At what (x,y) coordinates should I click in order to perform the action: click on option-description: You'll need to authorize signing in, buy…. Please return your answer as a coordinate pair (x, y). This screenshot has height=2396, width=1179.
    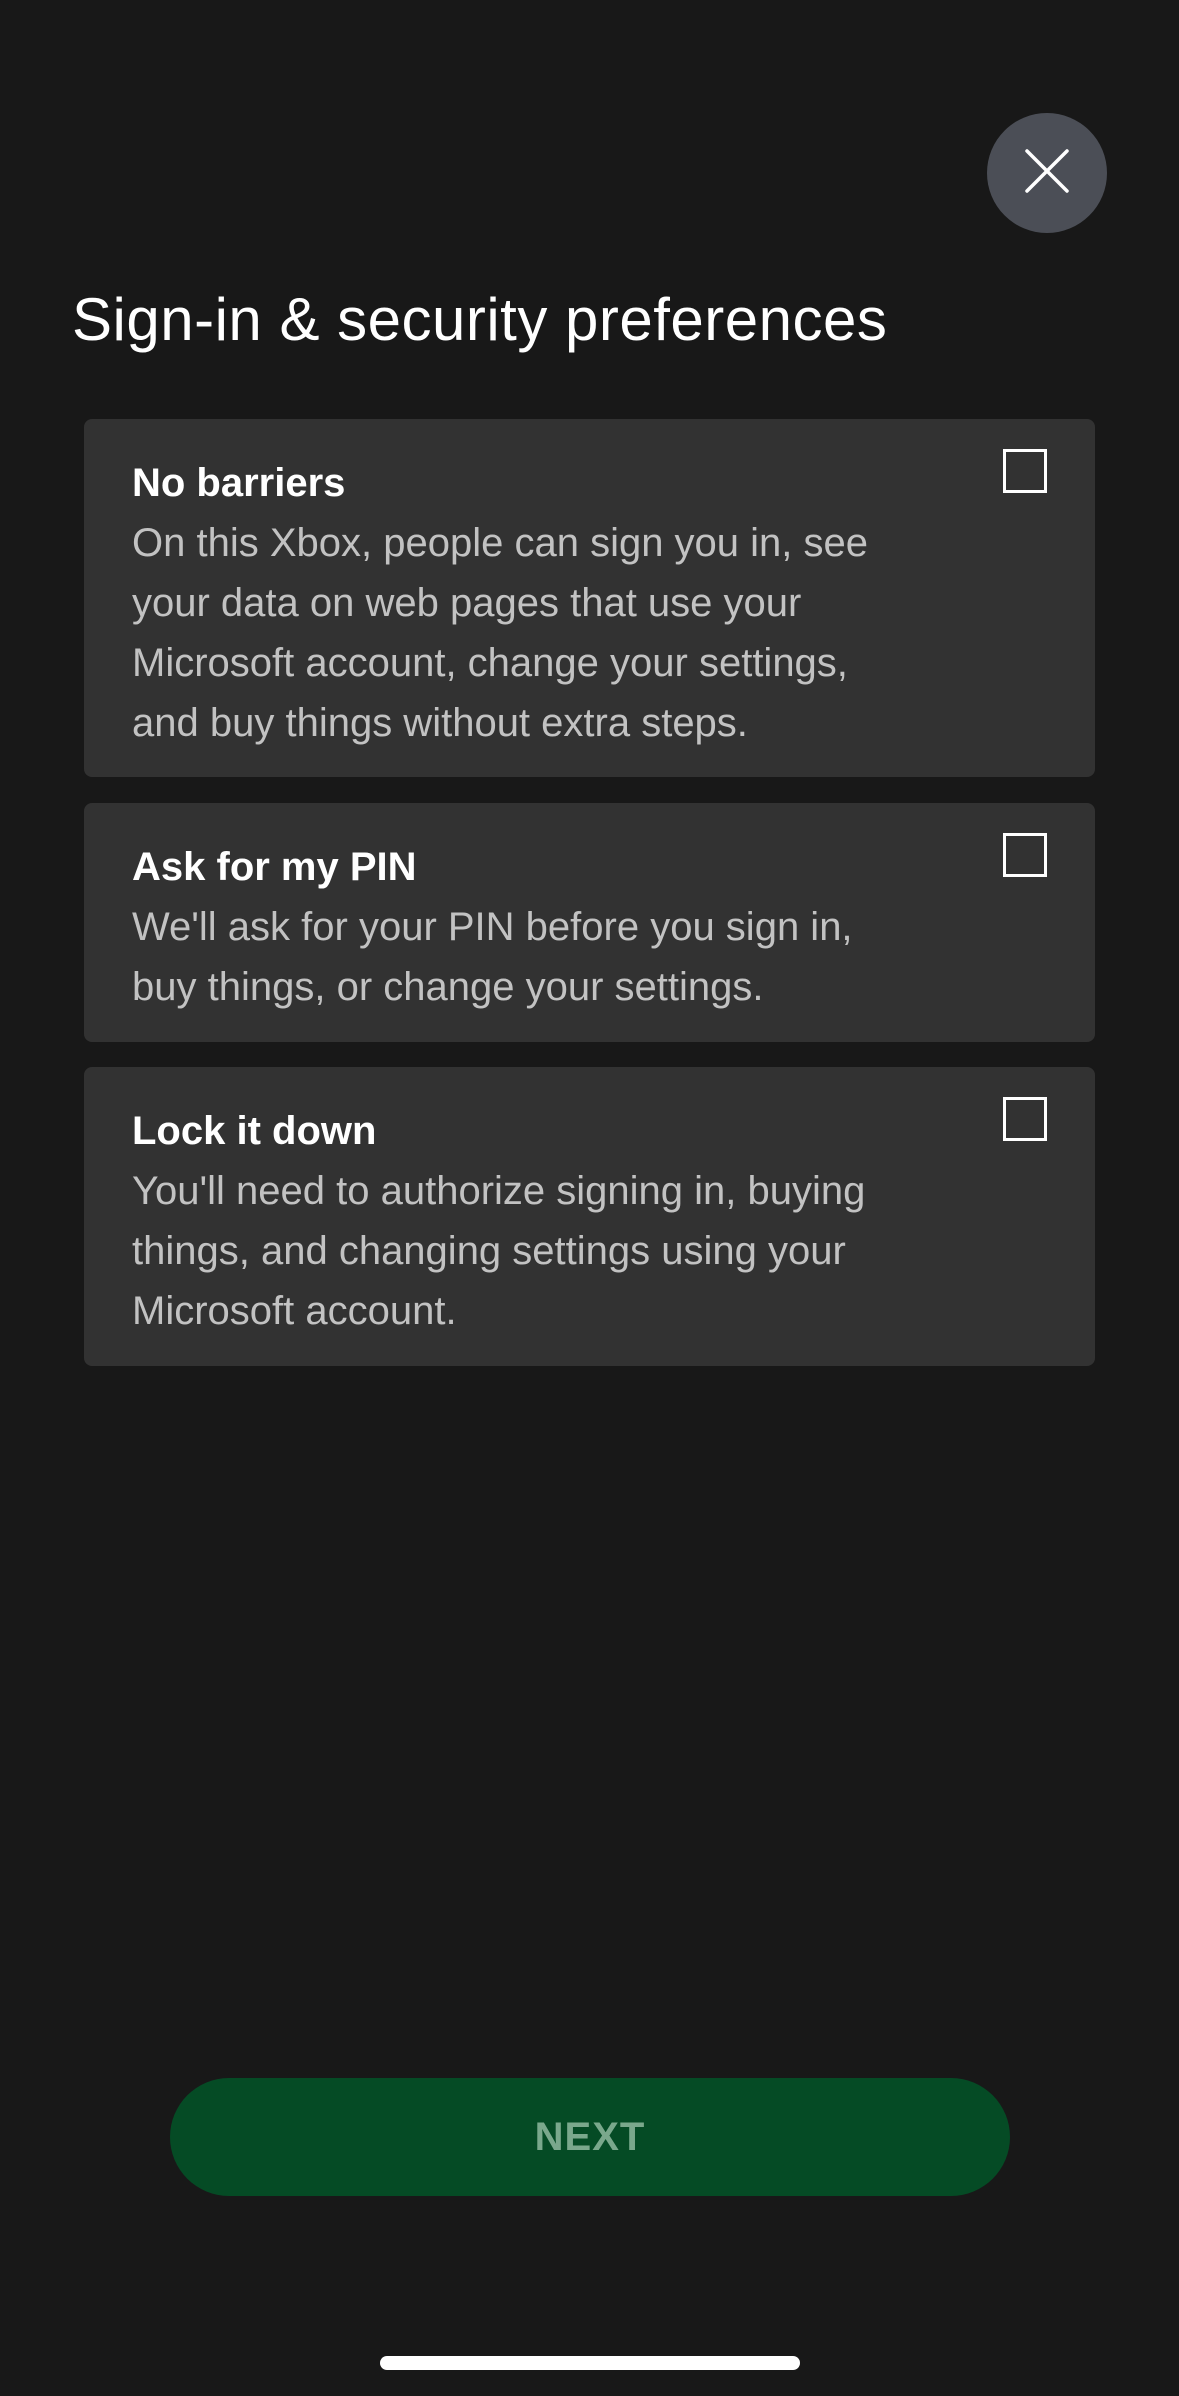
    Looking at the image, I should click on (499, 1251).